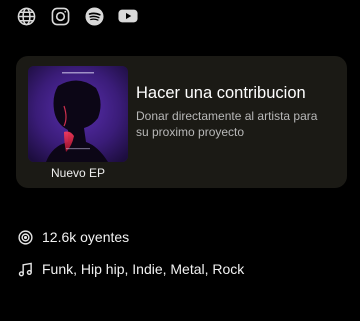  Describe the element at coordinates (78, 114) in the screenshot. I see `ep-cover-image` at that location.